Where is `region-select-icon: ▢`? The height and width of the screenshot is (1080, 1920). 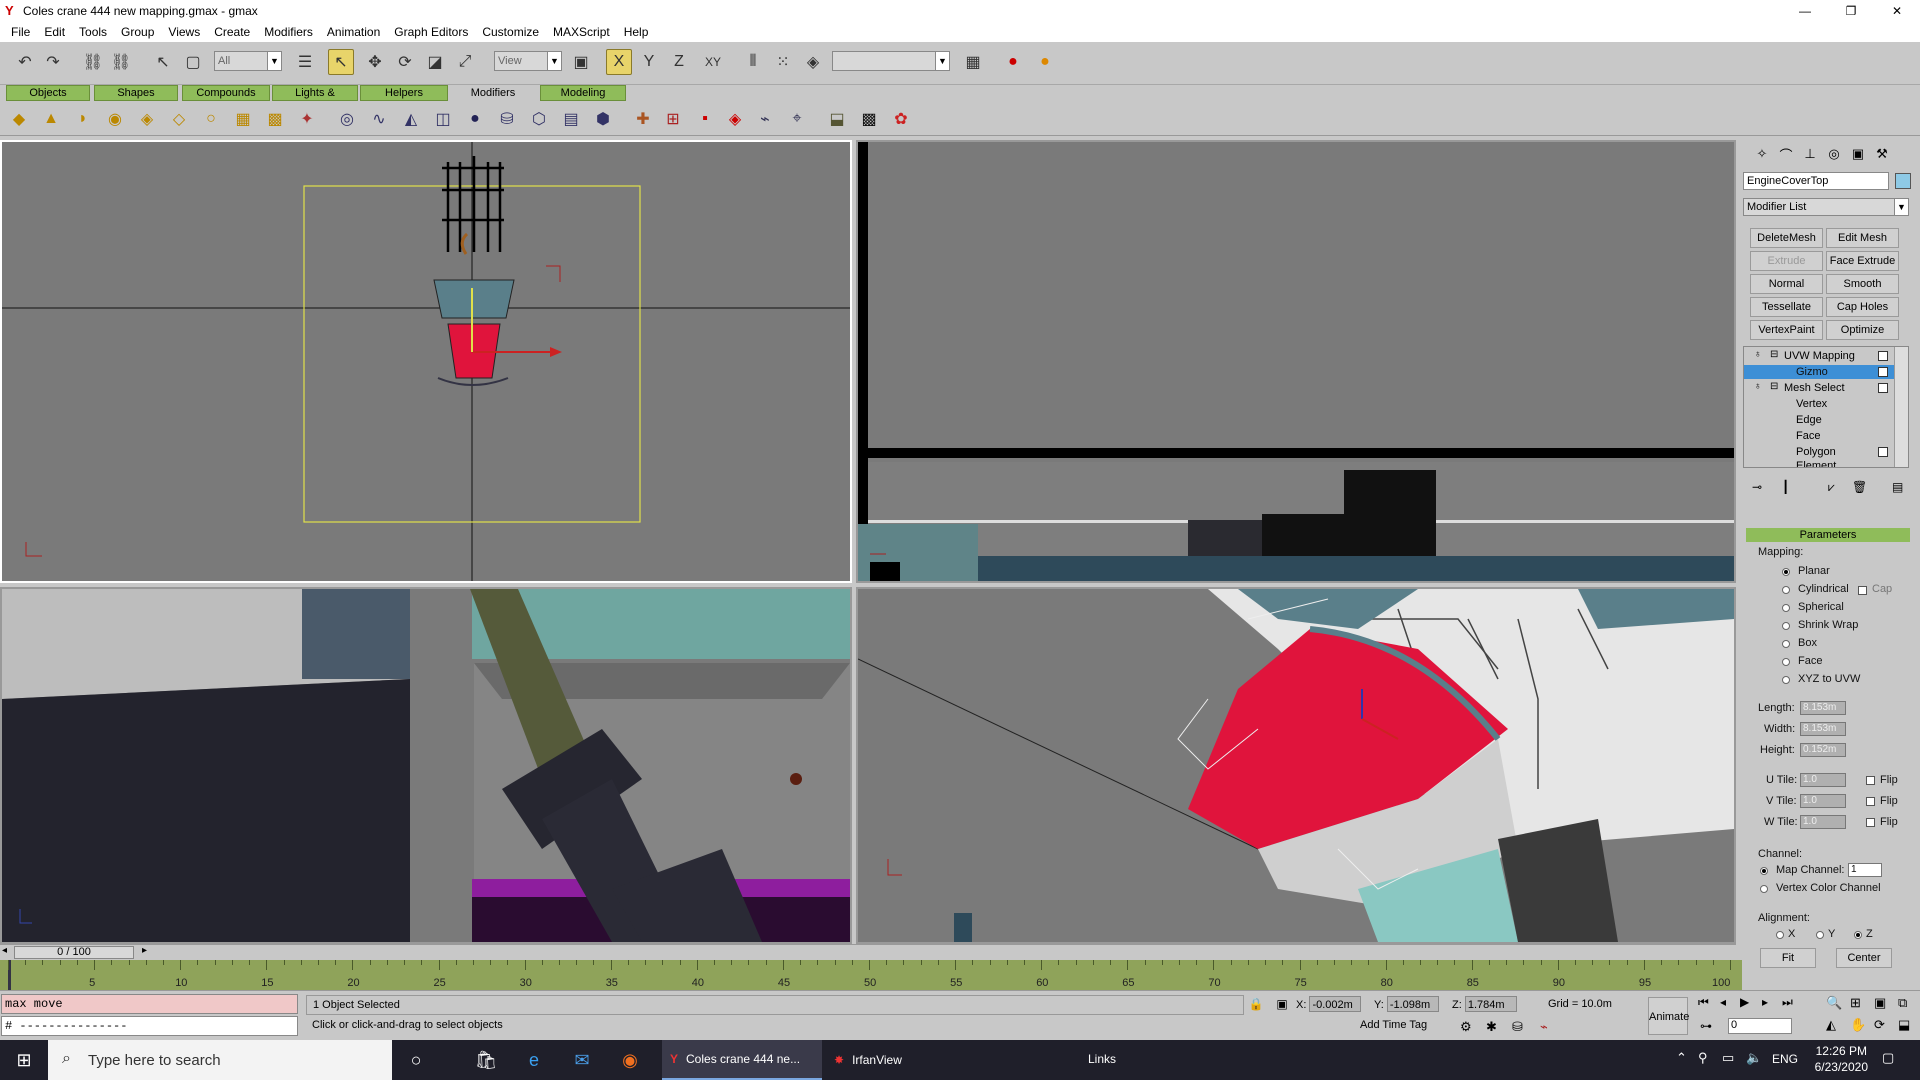 region-select-icon: ▢ is located at coordinates (193, 62).